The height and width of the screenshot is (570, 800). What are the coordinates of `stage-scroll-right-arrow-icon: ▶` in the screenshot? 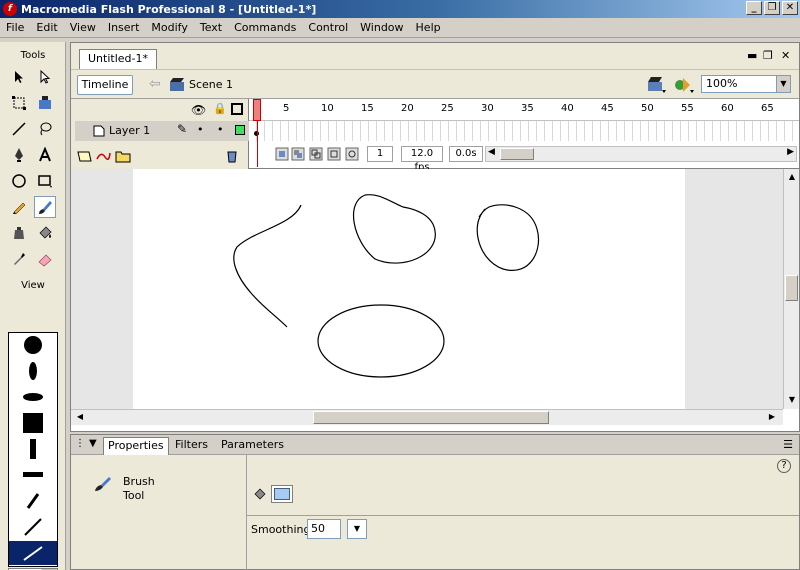 It's located at (772, 417).